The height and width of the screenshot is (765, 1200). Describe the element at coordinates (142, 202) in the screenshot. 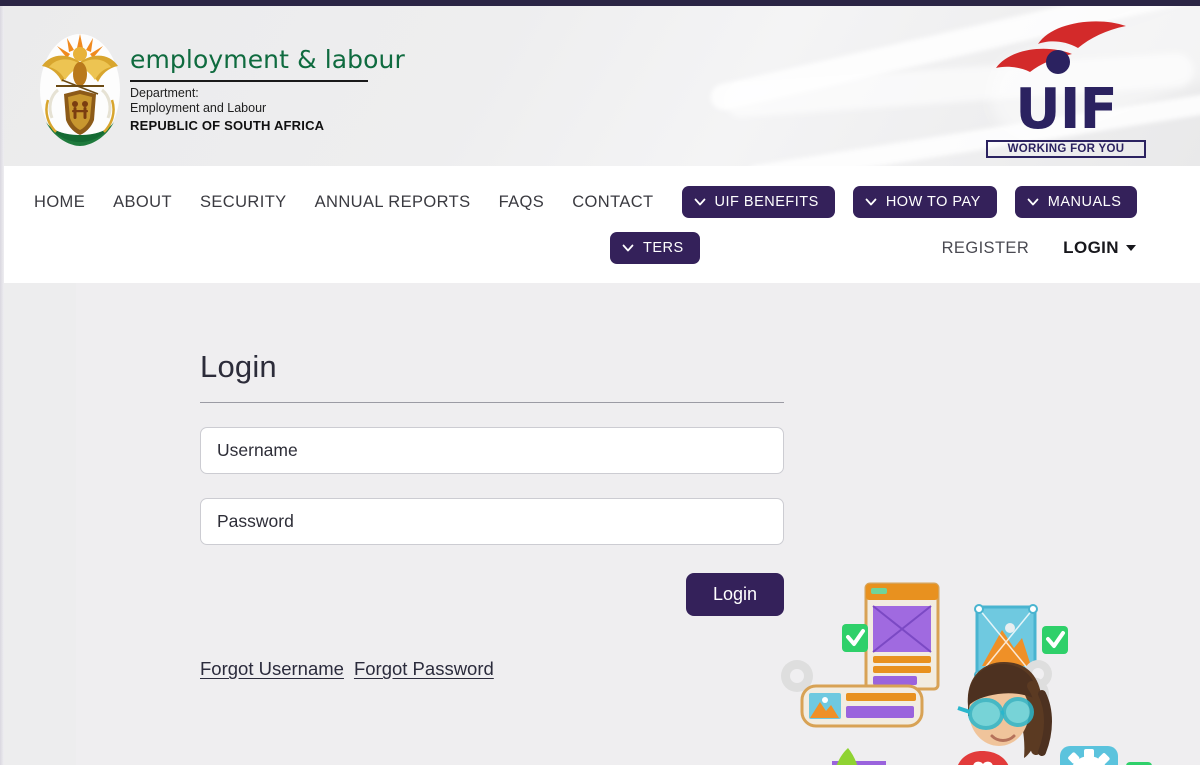

I see `nav-item-about: ABOUT` at that location.